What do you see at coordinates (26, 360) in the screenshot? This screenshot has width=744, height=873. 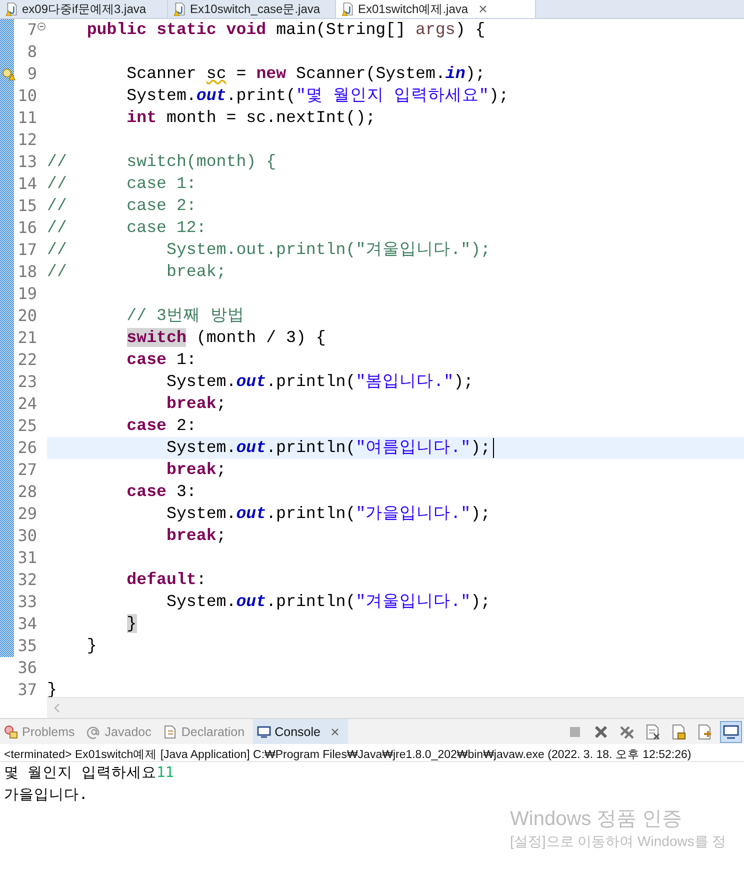 I see `line-number: 22` at bounding box center [26, 360].